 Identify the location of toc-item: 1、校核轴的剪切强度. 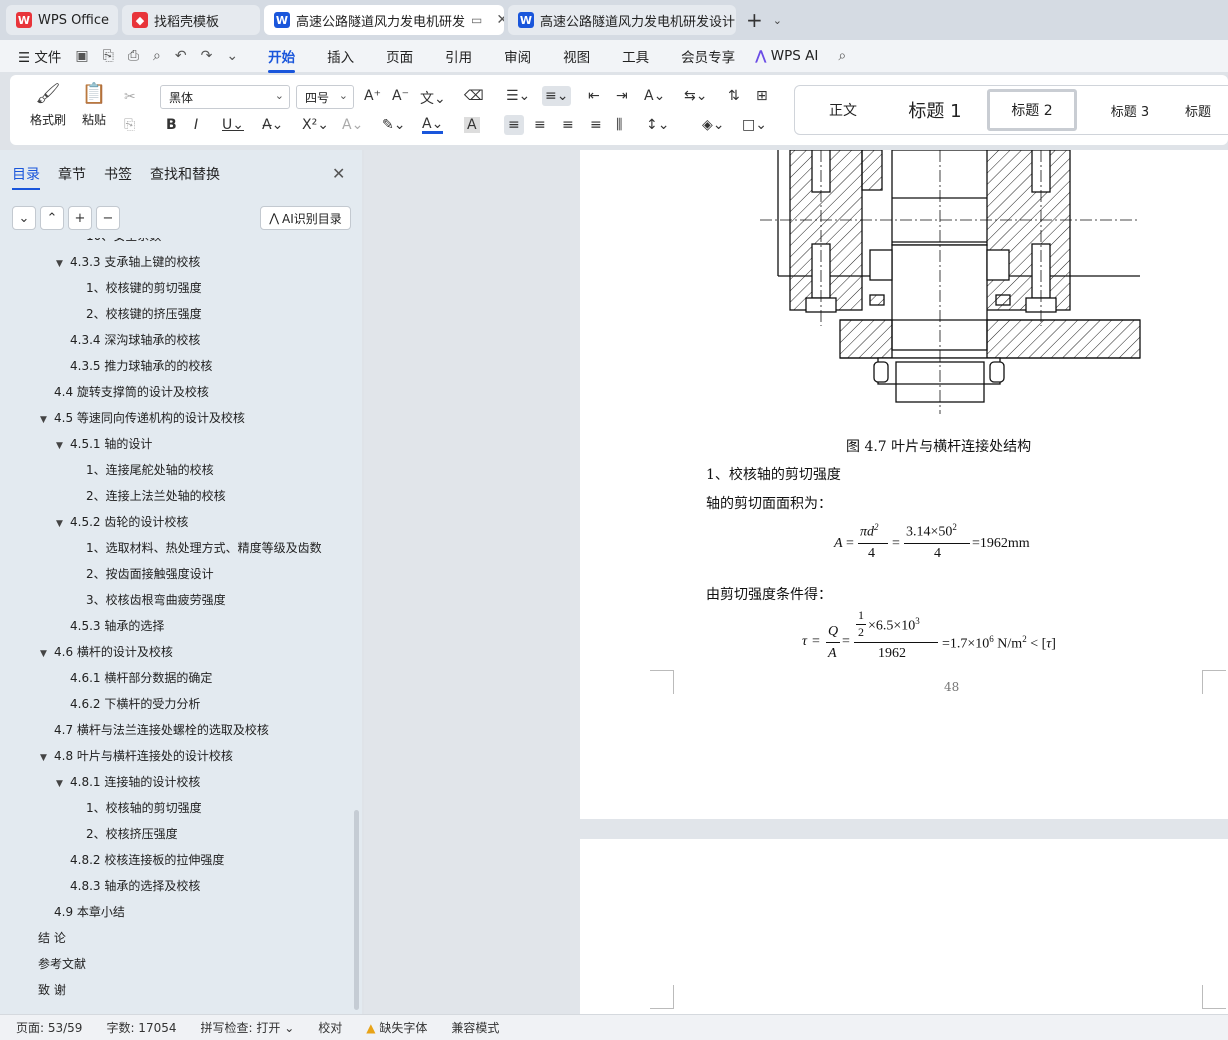
(144, 808).